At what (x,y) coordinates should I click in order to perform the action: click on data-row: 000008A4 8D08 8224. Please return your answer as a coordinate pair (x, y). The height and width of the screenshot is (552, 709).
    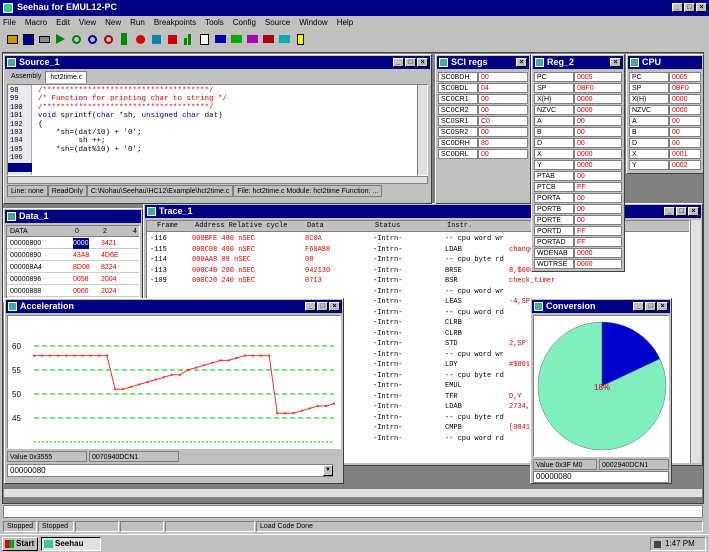
    Looking at the image, I should click on (73, 267).